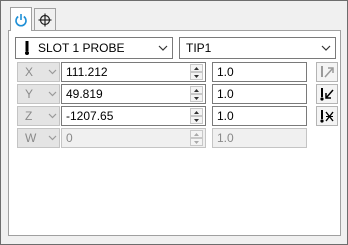 The image size is (348, 245). I want to click on x-value-input: 111.212, so click(133, 72).